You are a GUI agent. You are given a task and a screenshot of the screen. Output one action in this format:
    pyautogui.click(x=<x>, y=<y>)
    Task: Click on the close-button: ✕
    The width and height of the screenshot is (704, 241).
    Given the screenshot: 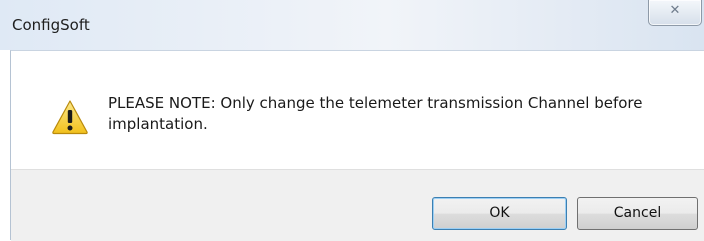 What is the action you would take?
    pyautogui.click(x=675, y=13)
    